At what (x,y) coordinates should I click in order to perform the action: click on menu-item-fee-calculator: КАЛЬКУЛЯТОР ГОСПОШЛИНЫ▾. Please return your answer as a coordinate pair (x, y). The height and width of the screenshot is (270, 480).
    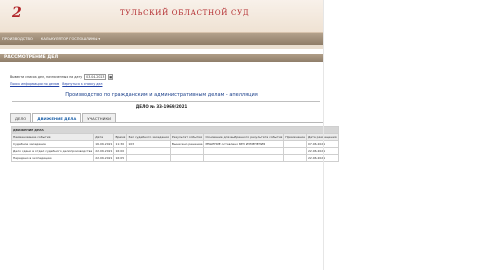
    Looking at the image, I should click on (70, 39).